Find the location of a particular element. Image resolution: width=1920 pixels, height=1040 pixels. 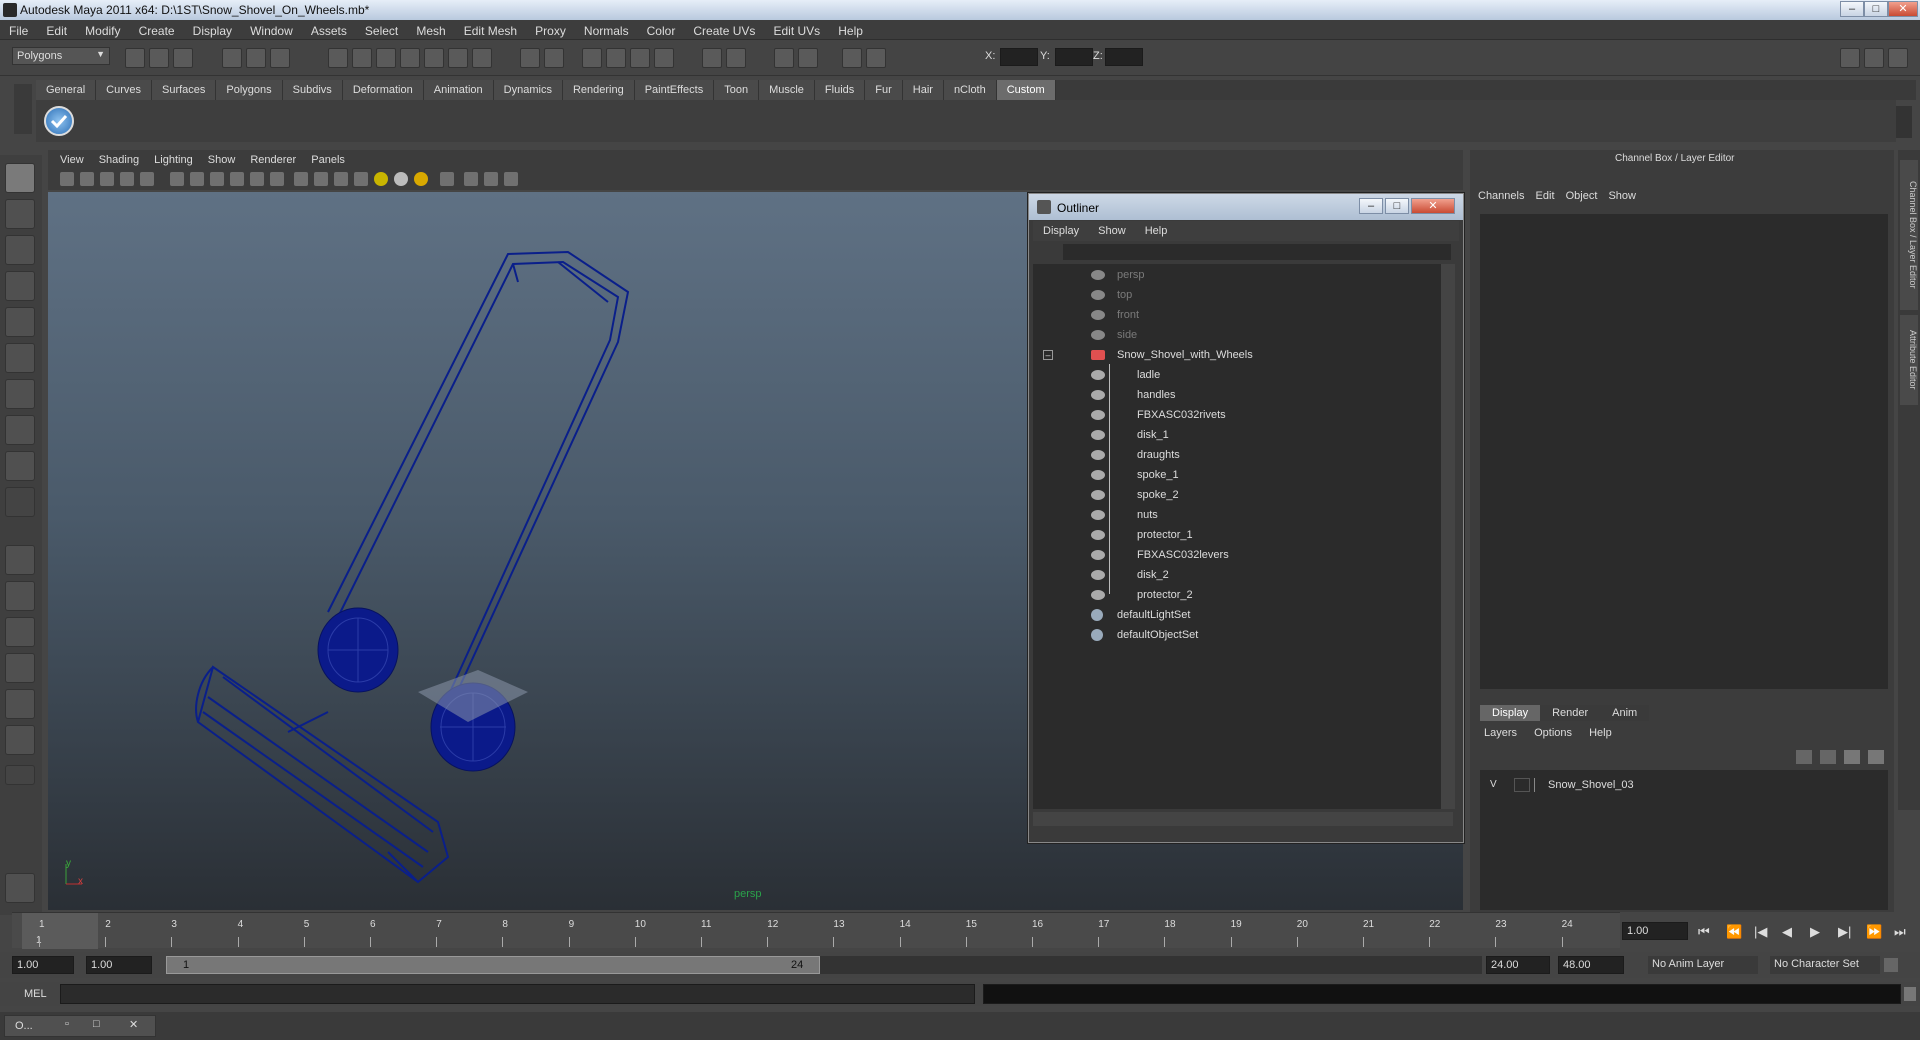

command-language-label: MEL is located at coordinates (35, 994).